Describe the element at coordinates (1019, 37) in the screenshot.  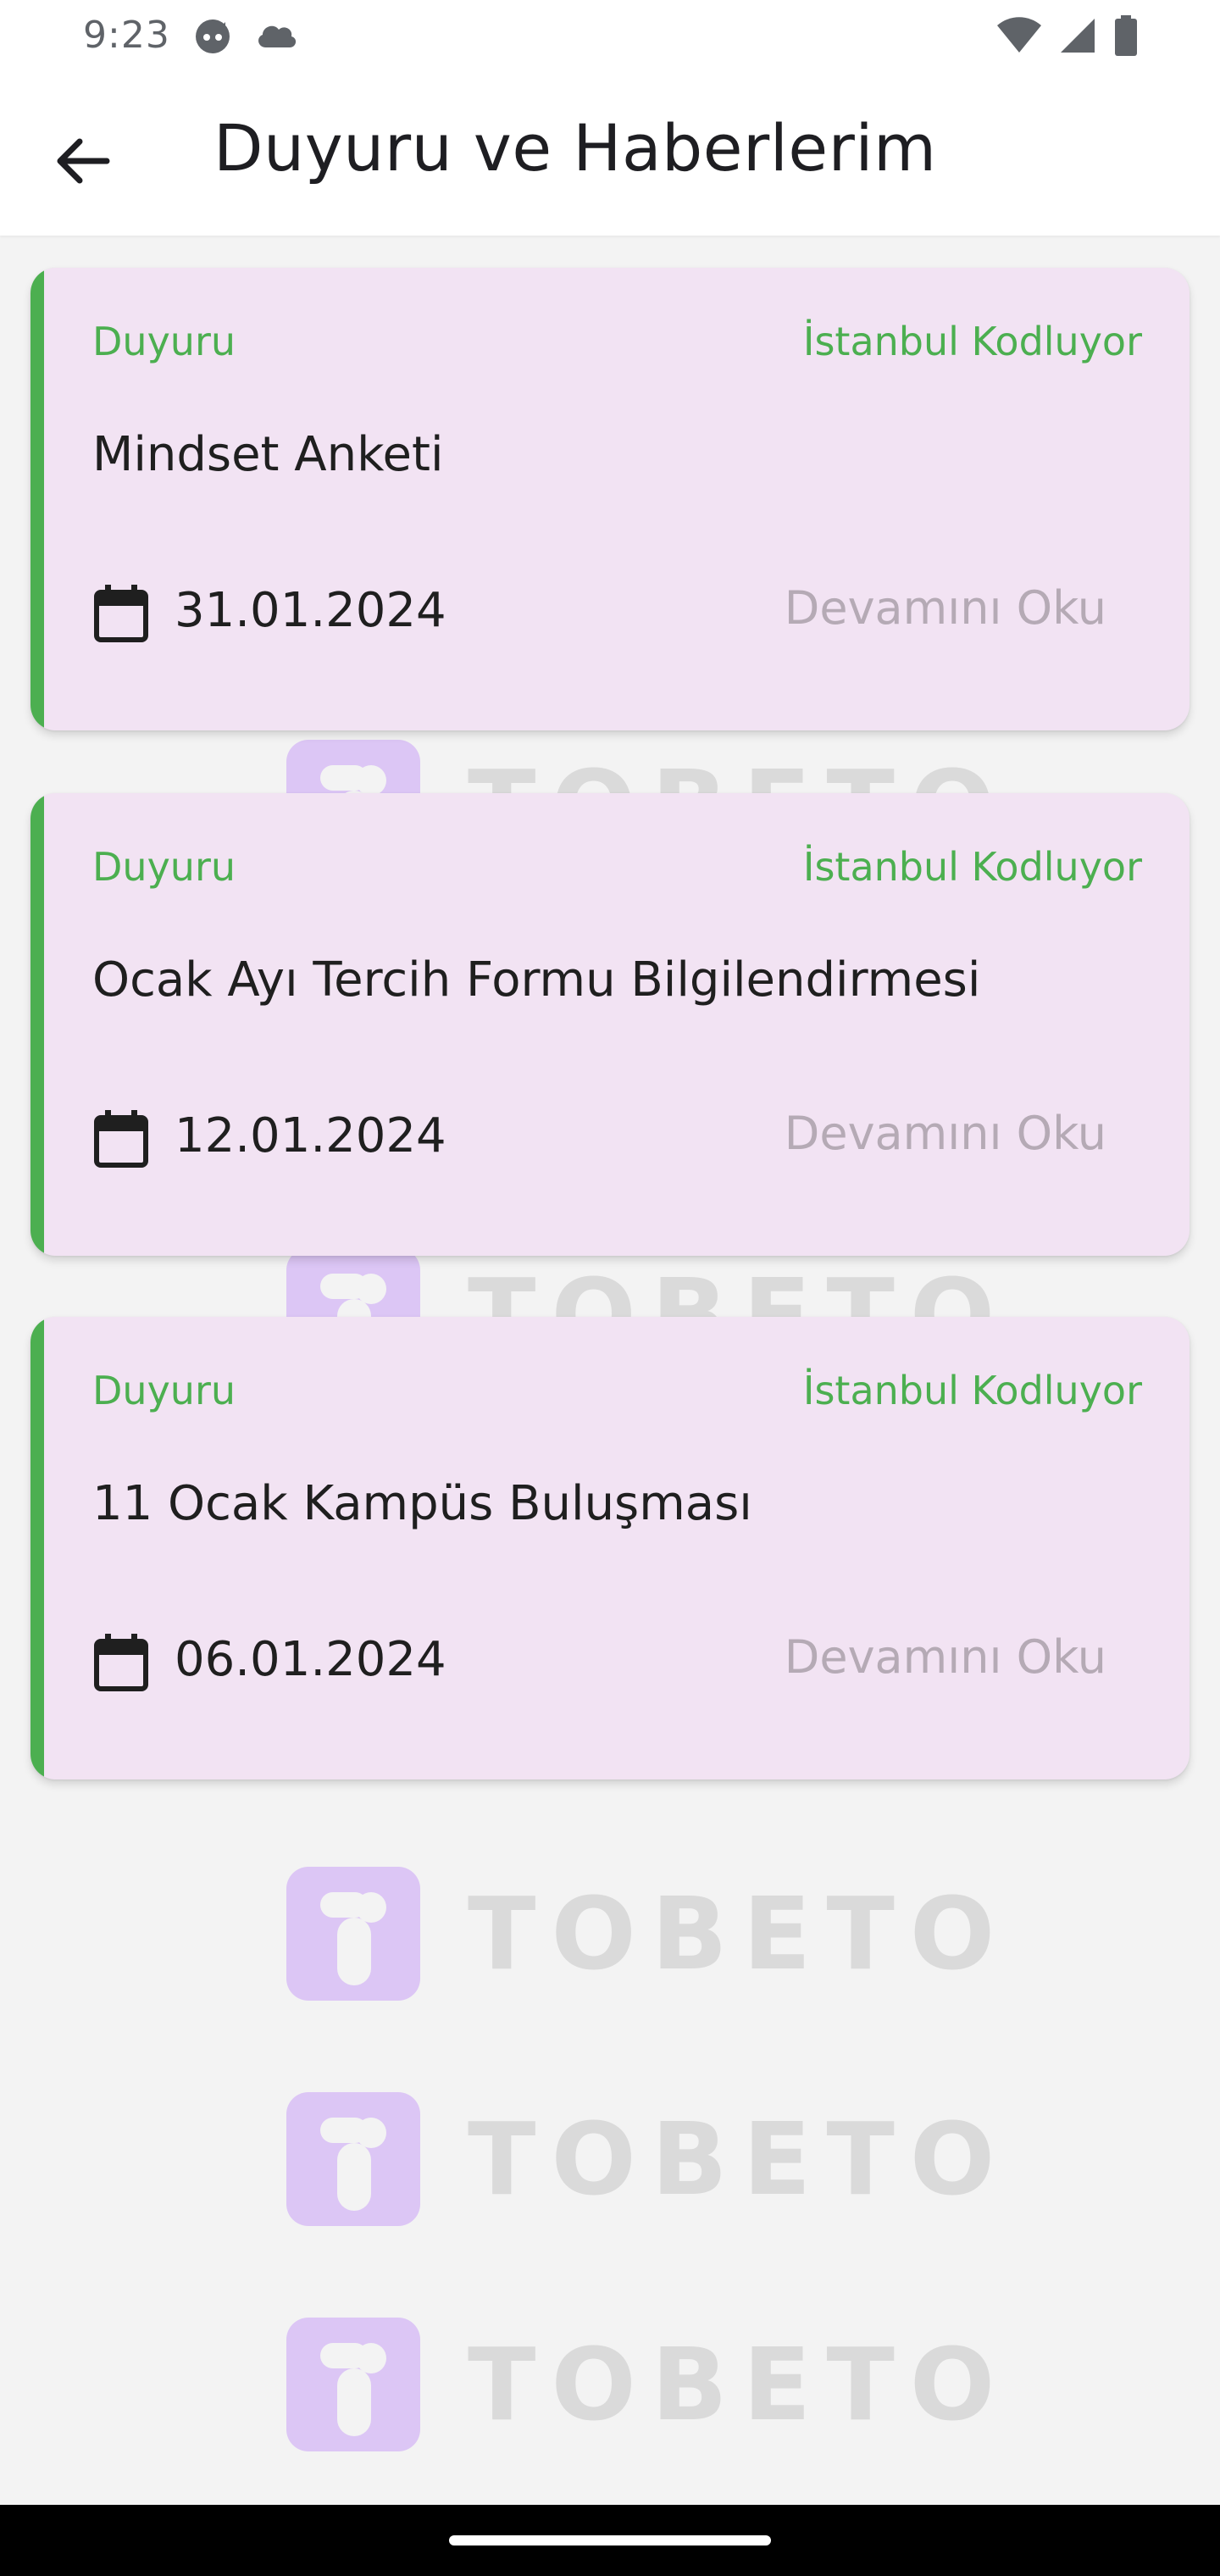
I see `wifi-icon` at that location.